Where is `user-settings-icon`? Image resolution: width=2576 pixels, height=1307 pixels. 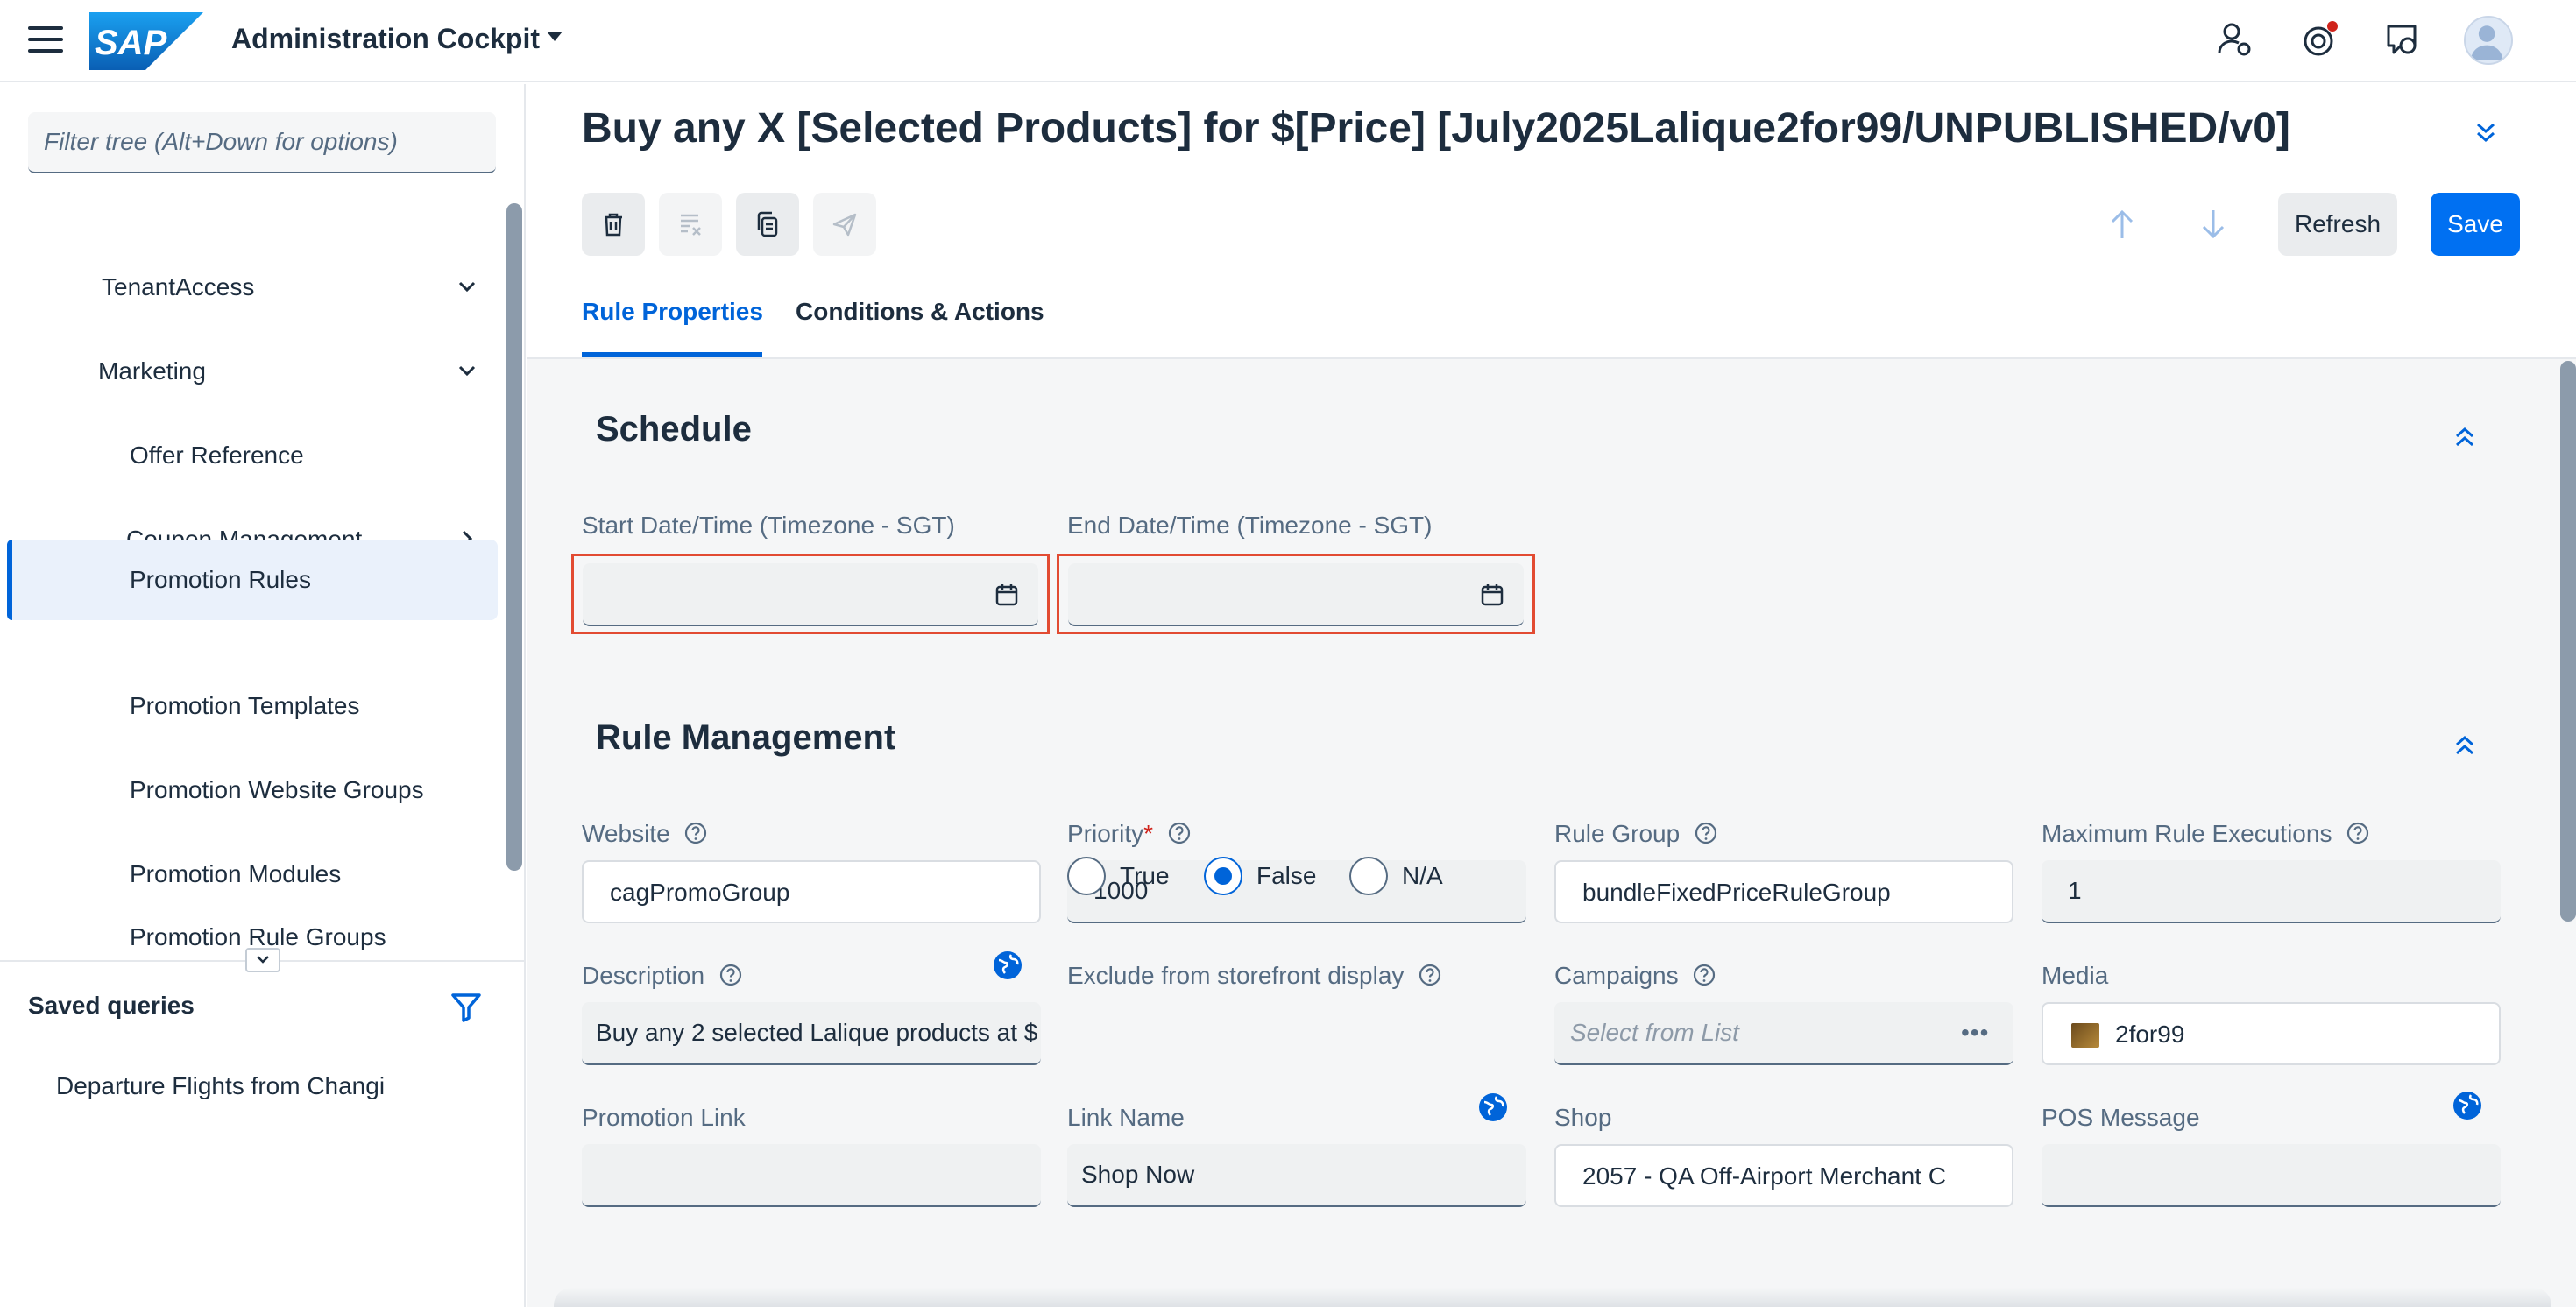 user-settings-icon is located at coordinates (2235, 39).